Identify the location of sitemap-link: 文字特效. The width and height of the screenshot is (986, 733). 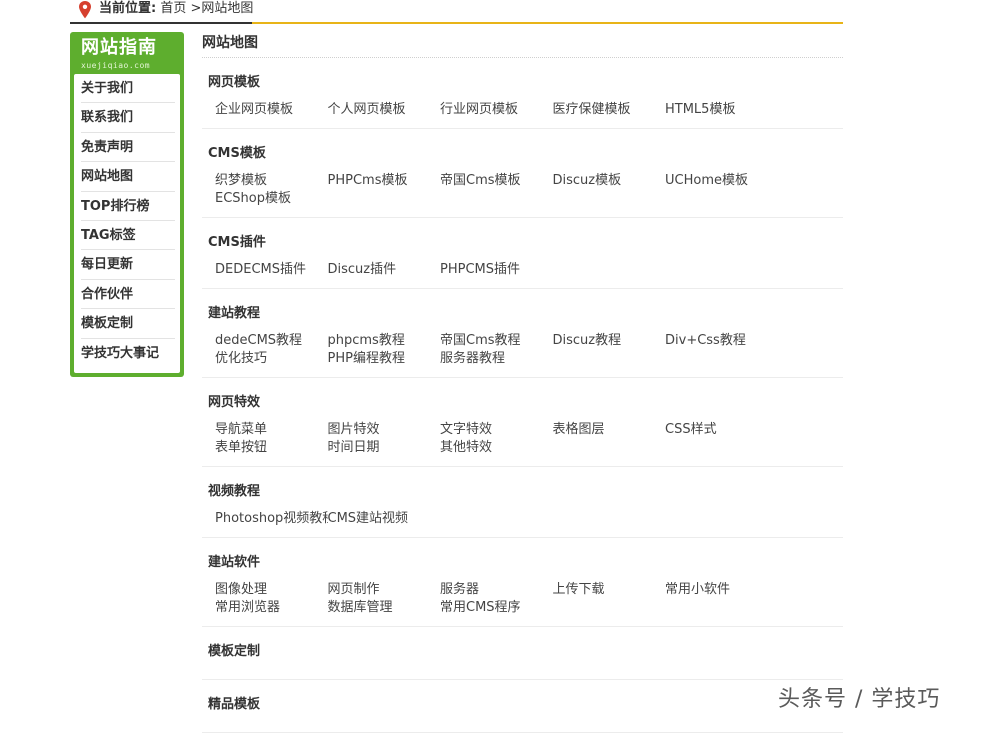
(496, 430).